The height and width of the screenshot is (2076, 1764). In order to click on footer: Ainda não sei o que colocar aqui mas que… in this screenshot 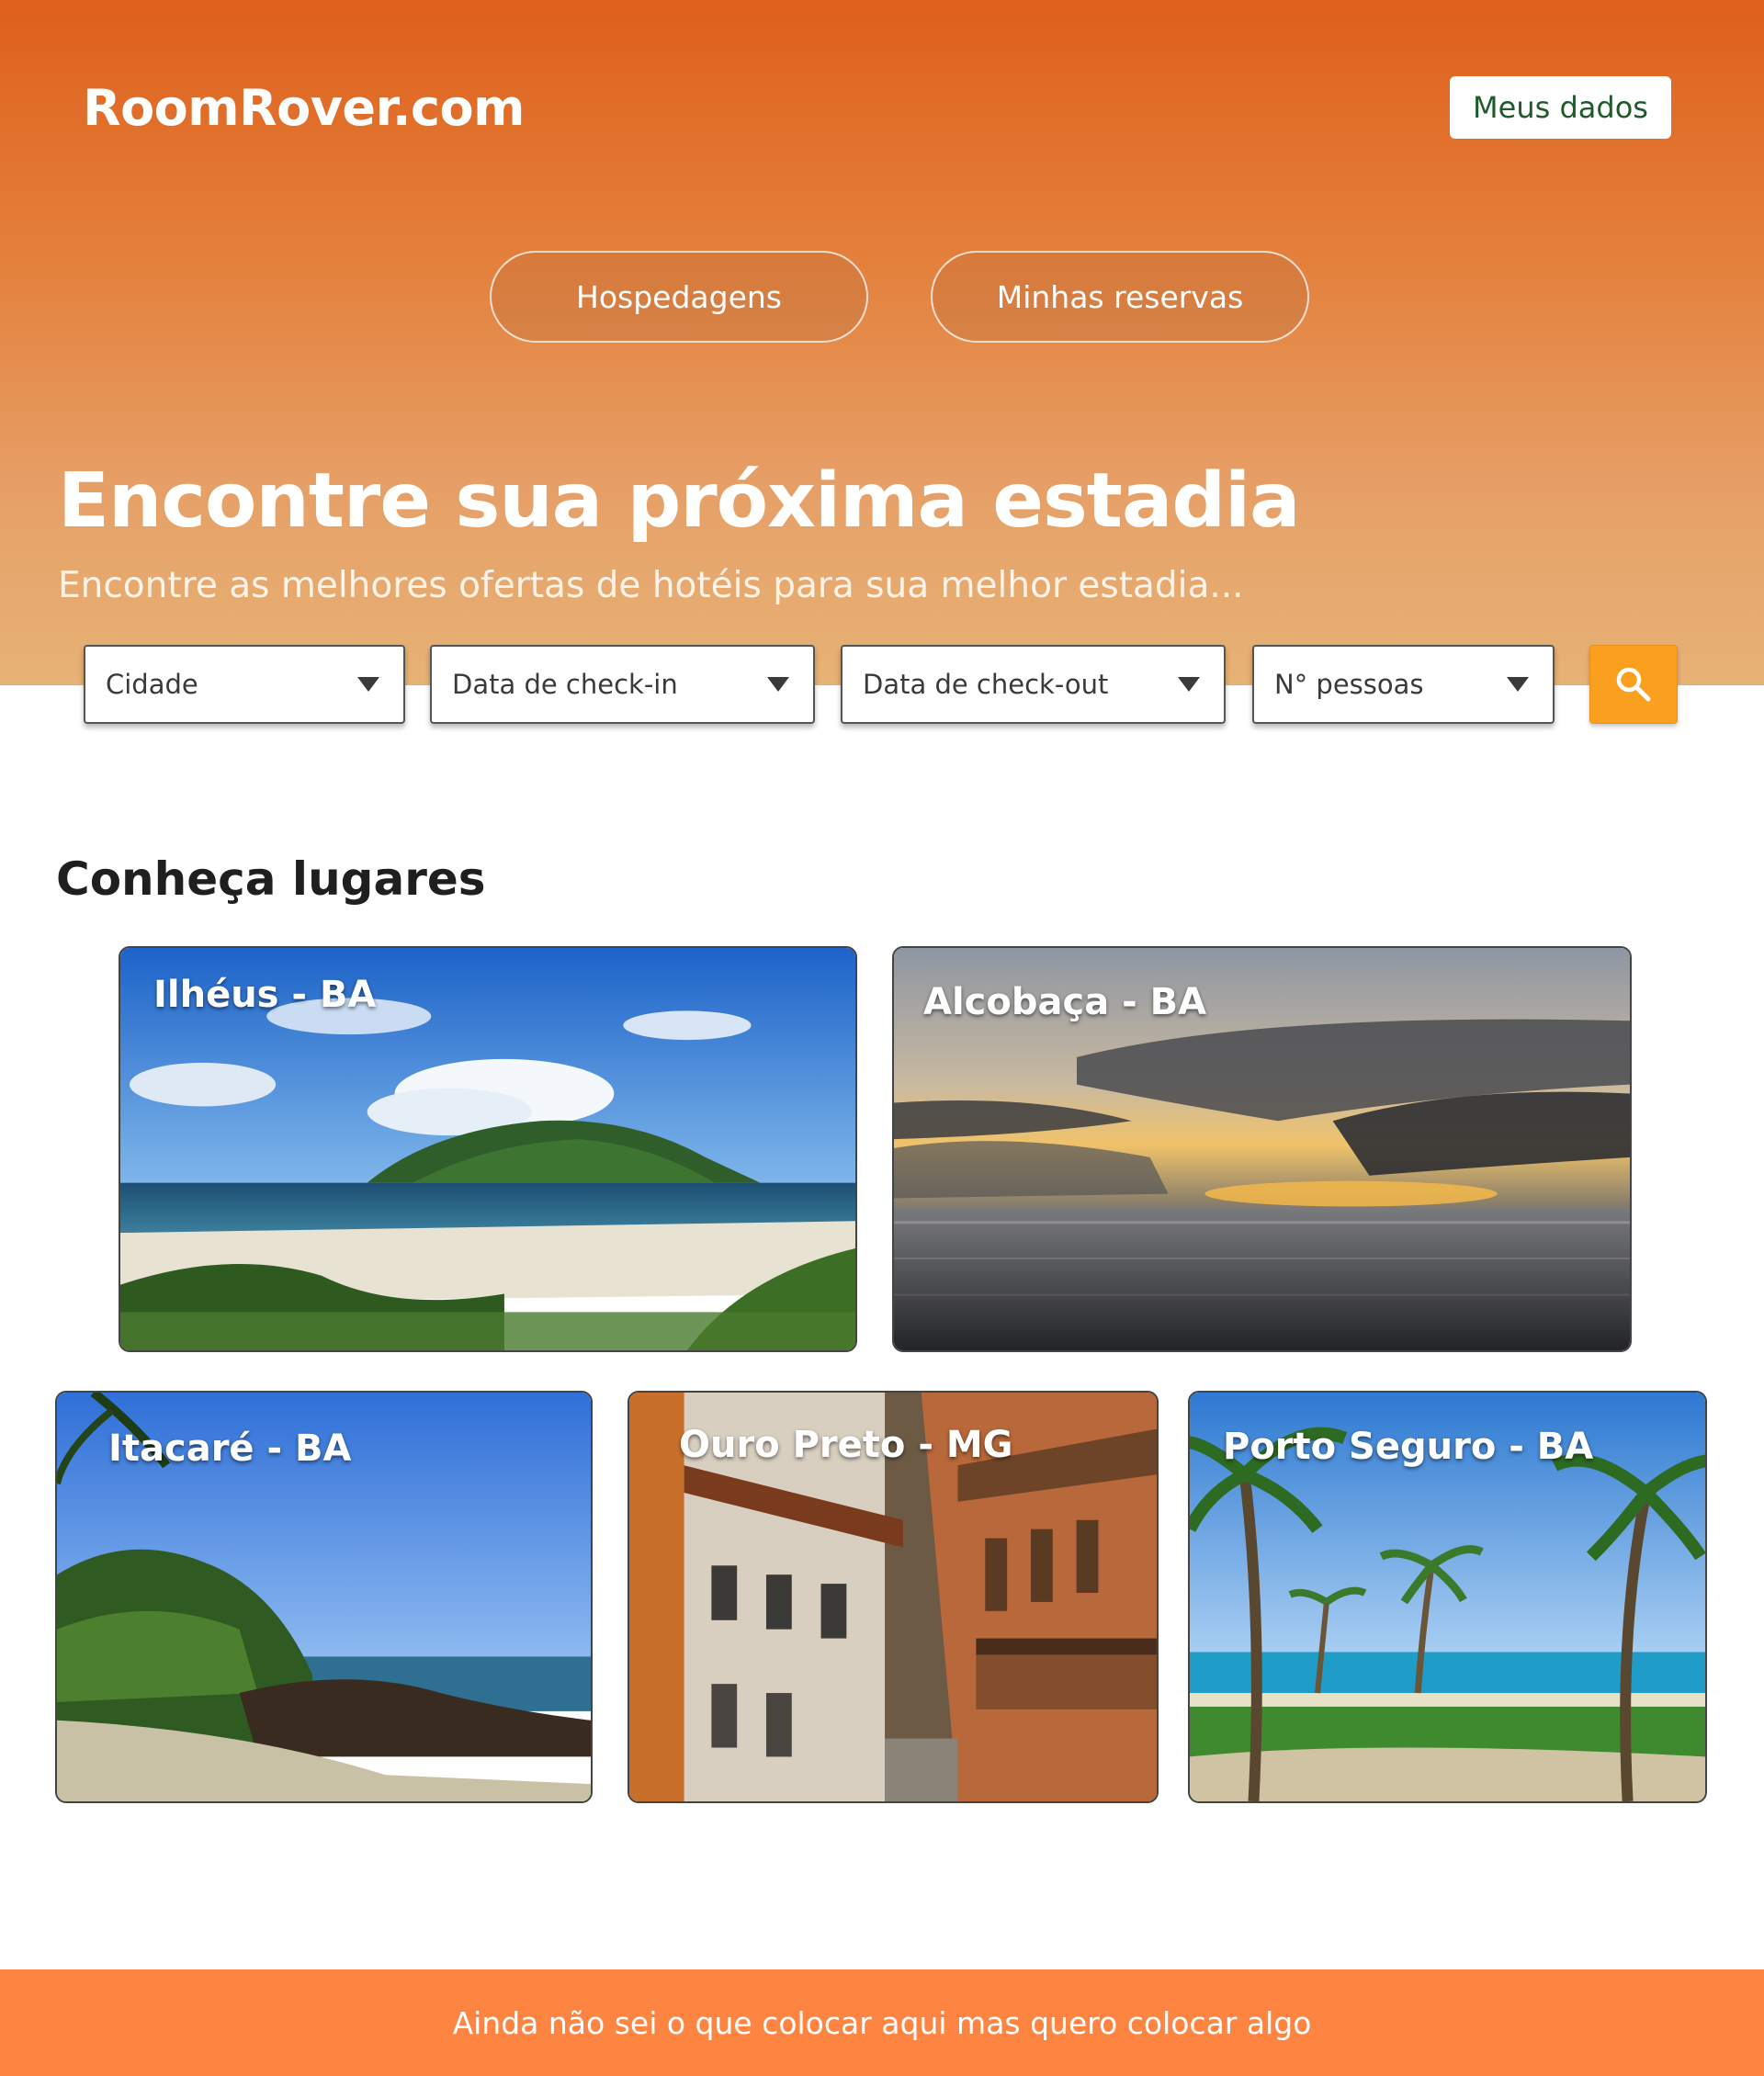, I will do `click(882, 2022)`.